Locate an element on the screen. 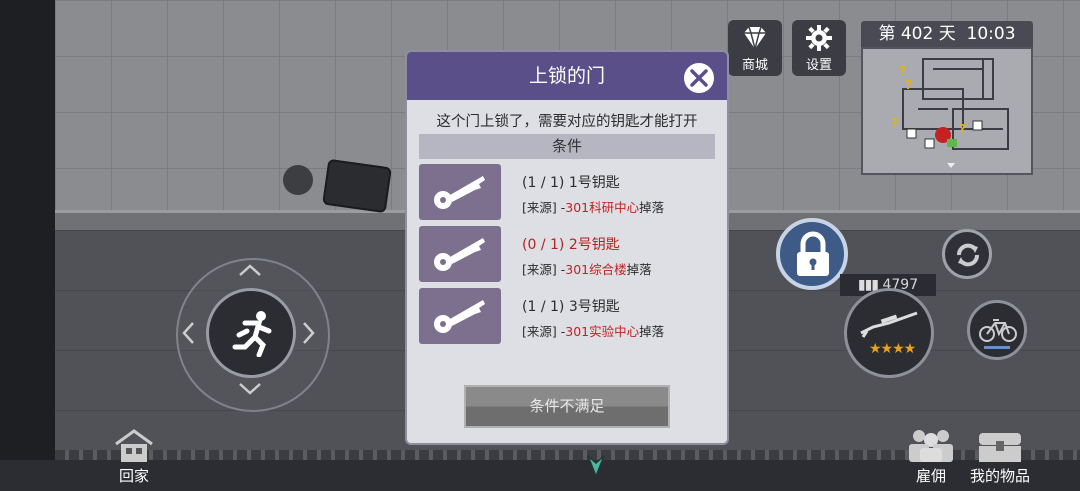 This screenshot has width=1080, height=491. requirement-name: (0 / 1) 2号钥匙 is located at coordinates (571, 244).